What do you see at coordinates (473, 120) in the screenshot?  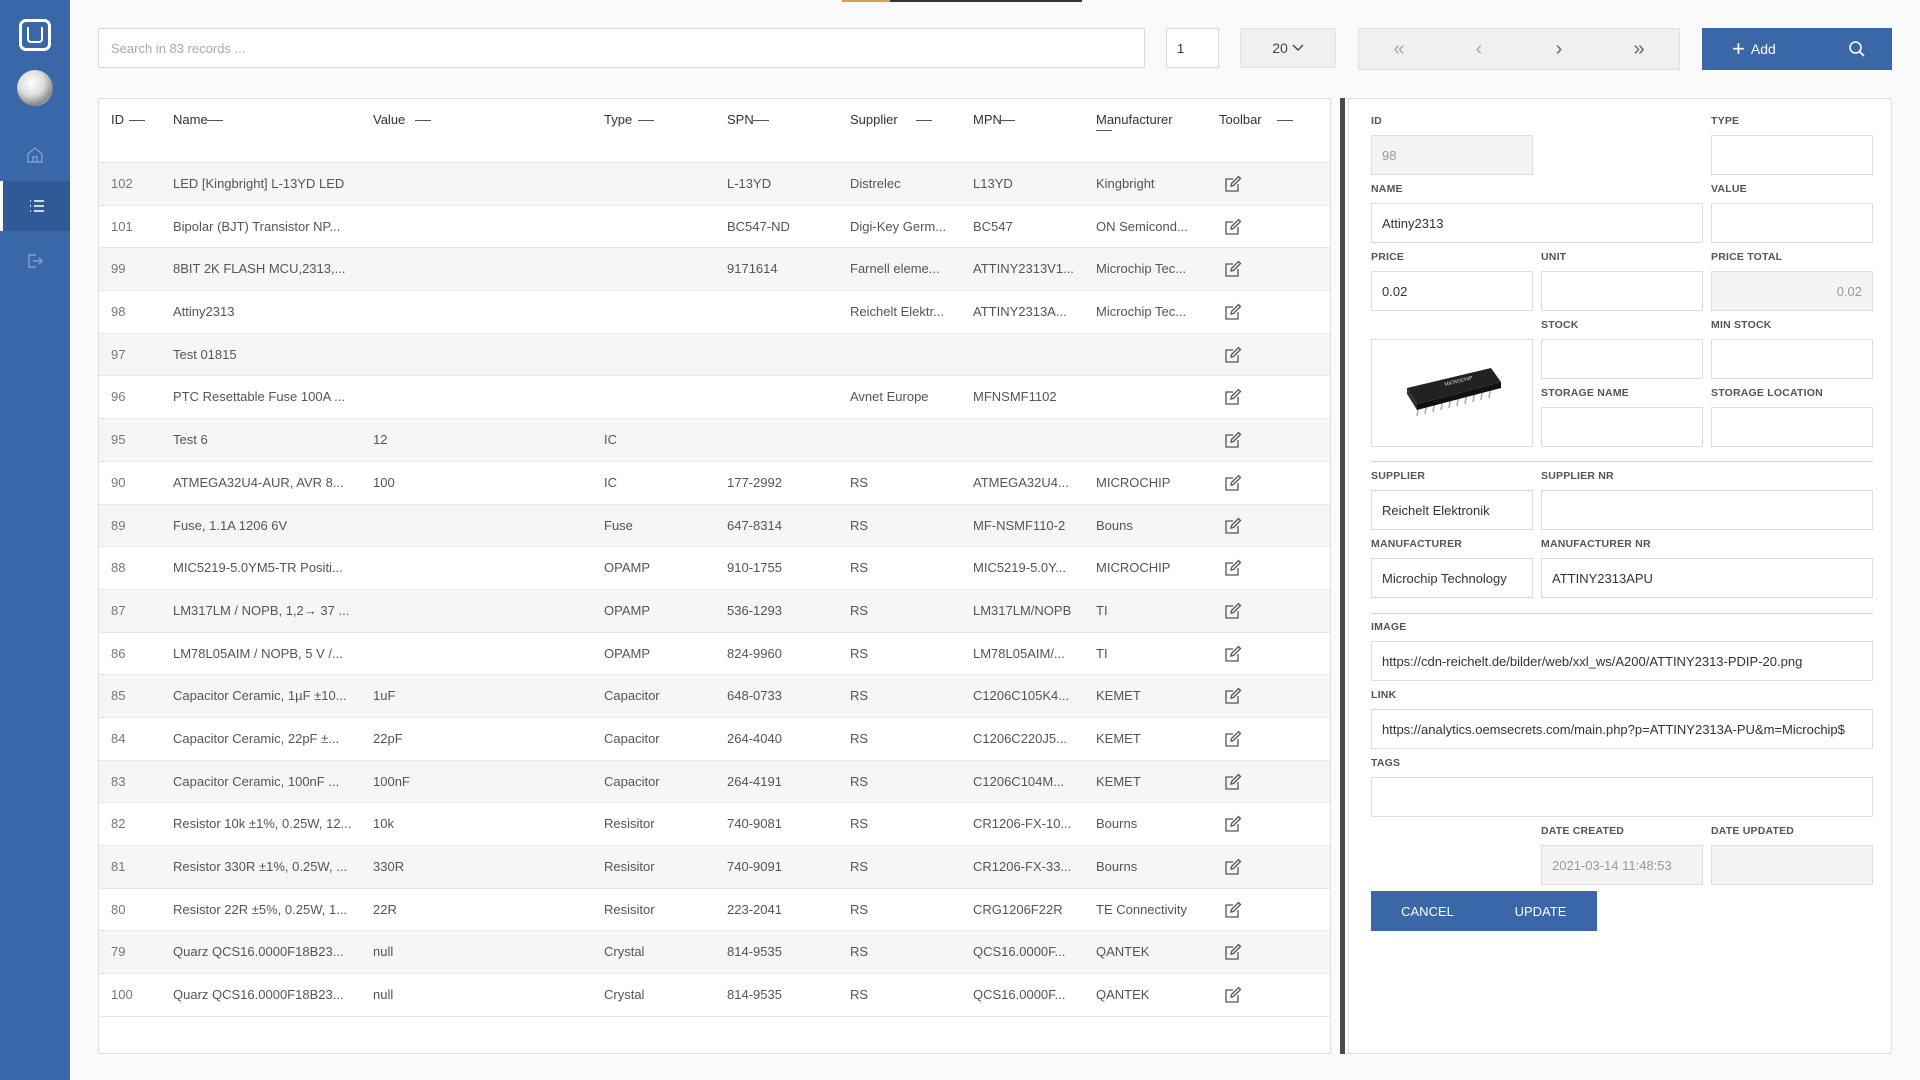 I see `column-header-value: Value` at bounding box center [473, 120].